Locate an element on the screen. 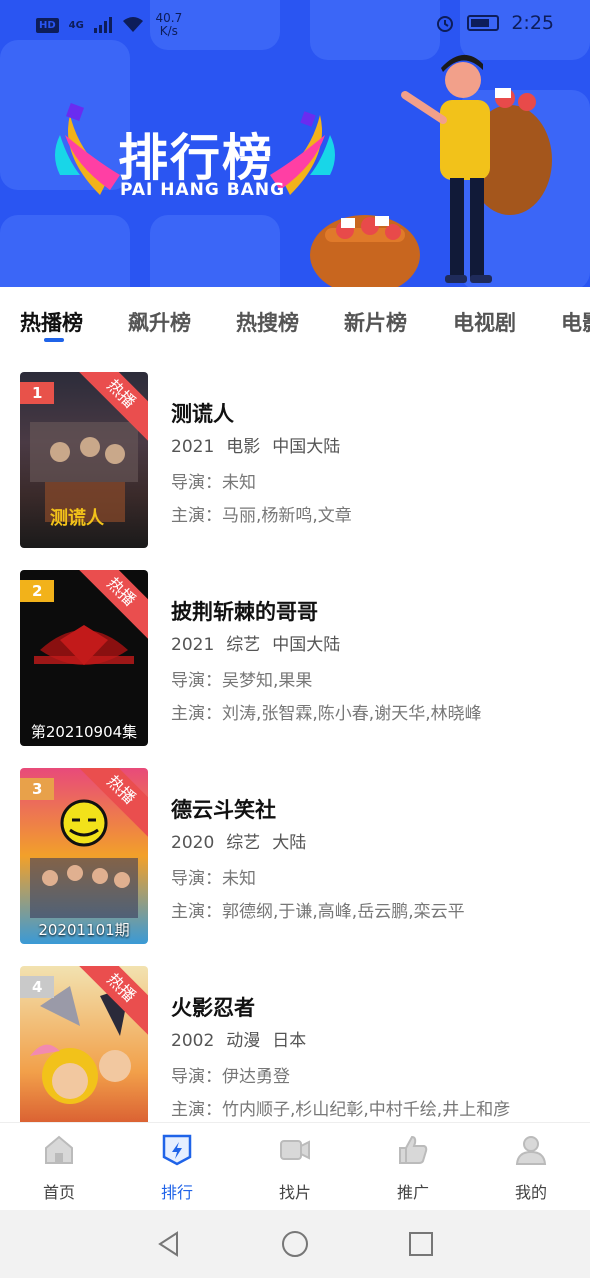 Image resolution: width=590 pixels, height=1278 pixels. rank-badge: 1 is located at coordinates (37, 393).